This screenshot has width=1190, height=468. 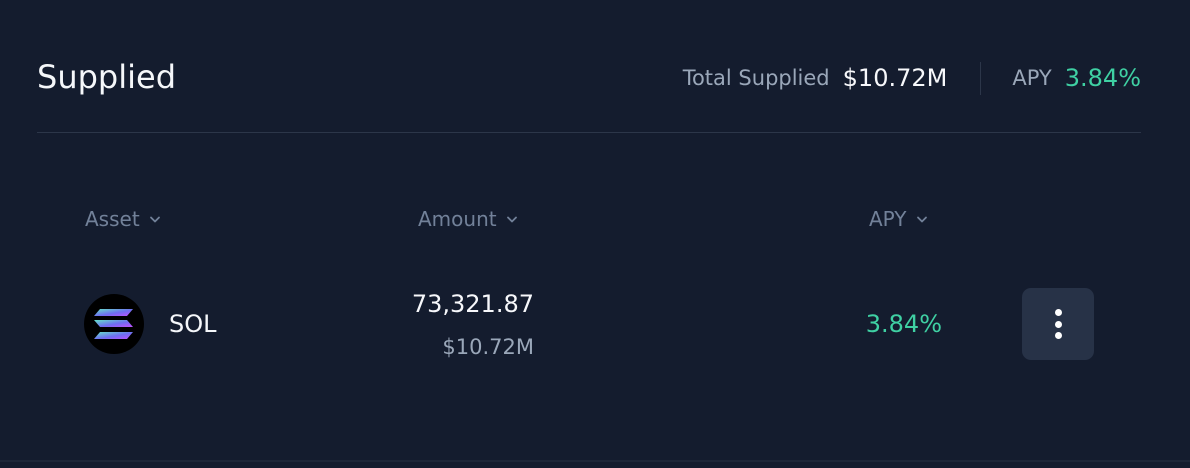 What do you see at coordinates (589, 132) in the screenshot?
I see `header-divider` at bounding box center [589, 132].